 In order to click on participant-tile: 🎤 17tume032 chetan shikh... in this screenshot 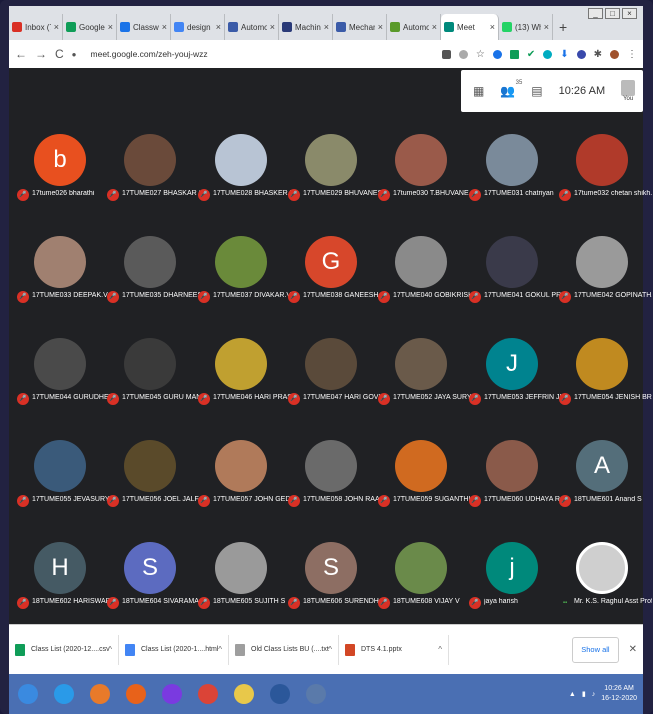, I will do `click(604, 184)`.